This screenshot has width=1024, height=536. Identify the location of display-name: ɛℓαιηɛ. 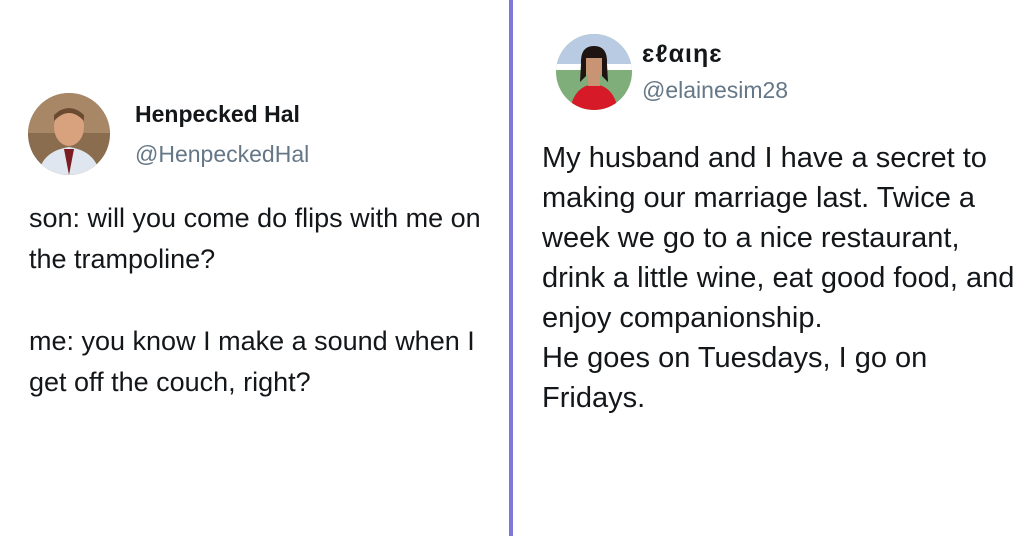
(682, 54).